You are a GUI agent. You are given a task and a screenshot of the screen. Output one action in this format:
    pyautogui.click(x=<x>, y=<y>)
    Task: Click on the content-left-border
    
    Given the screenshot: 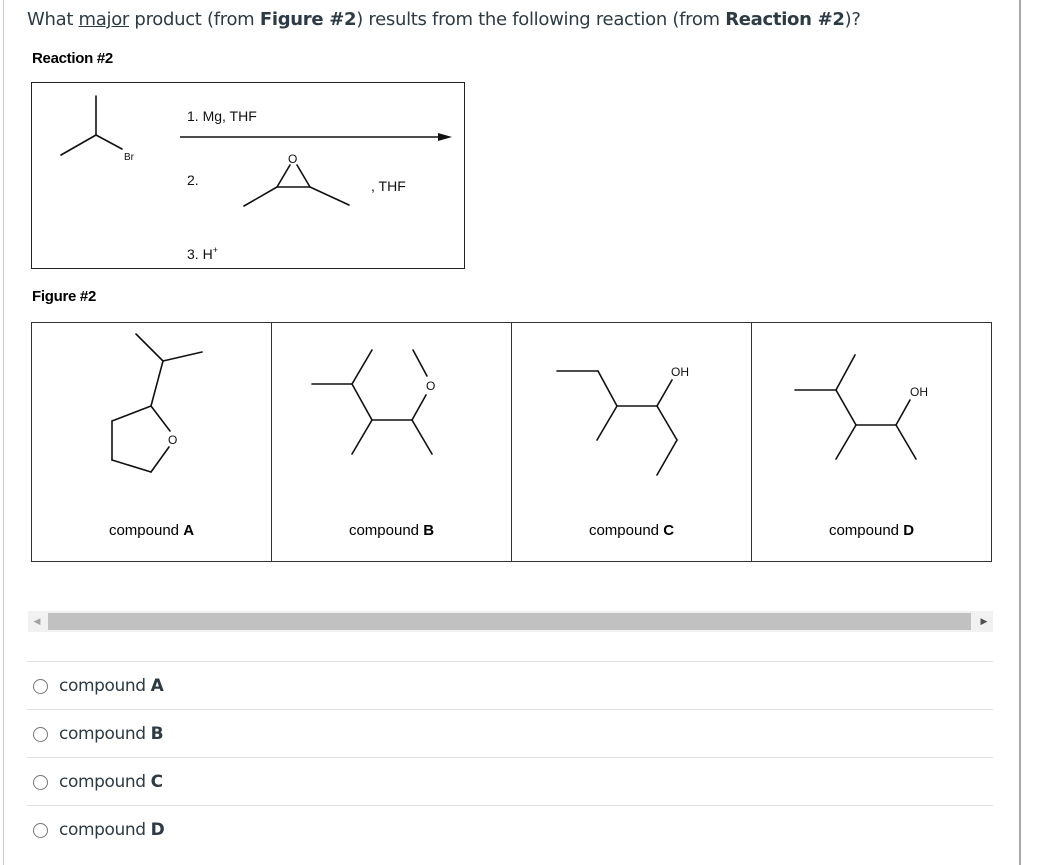 What is the action you would take?
    pyautogui.click(x=3, y=432)
    